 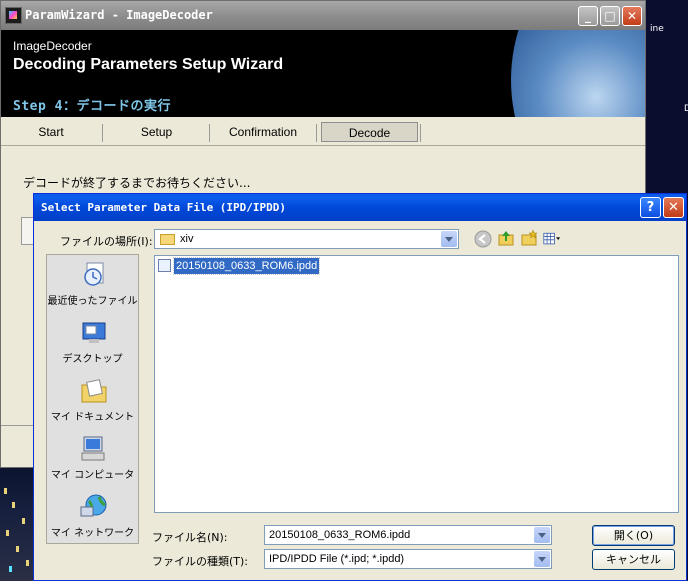 I want to click on desktop-label: ine, so click(x=657, y=29).